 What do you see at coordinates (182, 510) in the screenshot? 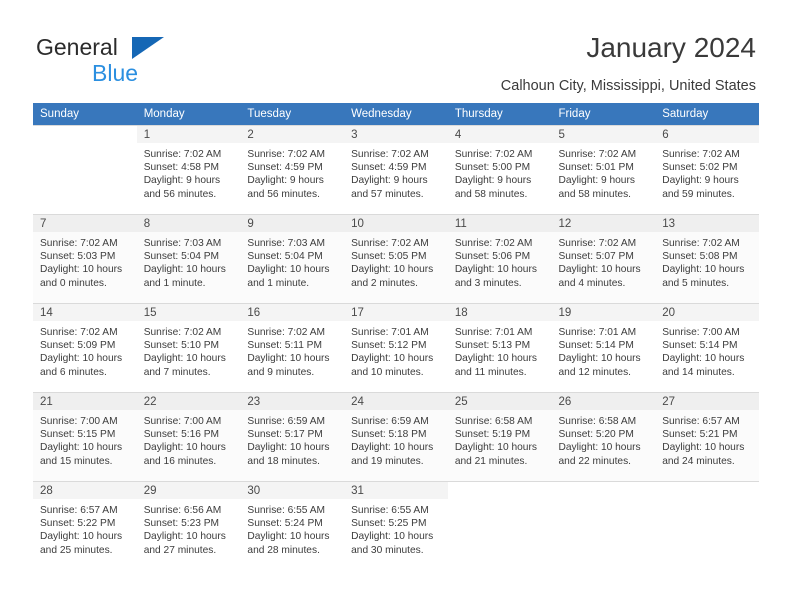
I see `sunrise-text: Sunrise: 6:56 AM` at bounding box center [182, 510].